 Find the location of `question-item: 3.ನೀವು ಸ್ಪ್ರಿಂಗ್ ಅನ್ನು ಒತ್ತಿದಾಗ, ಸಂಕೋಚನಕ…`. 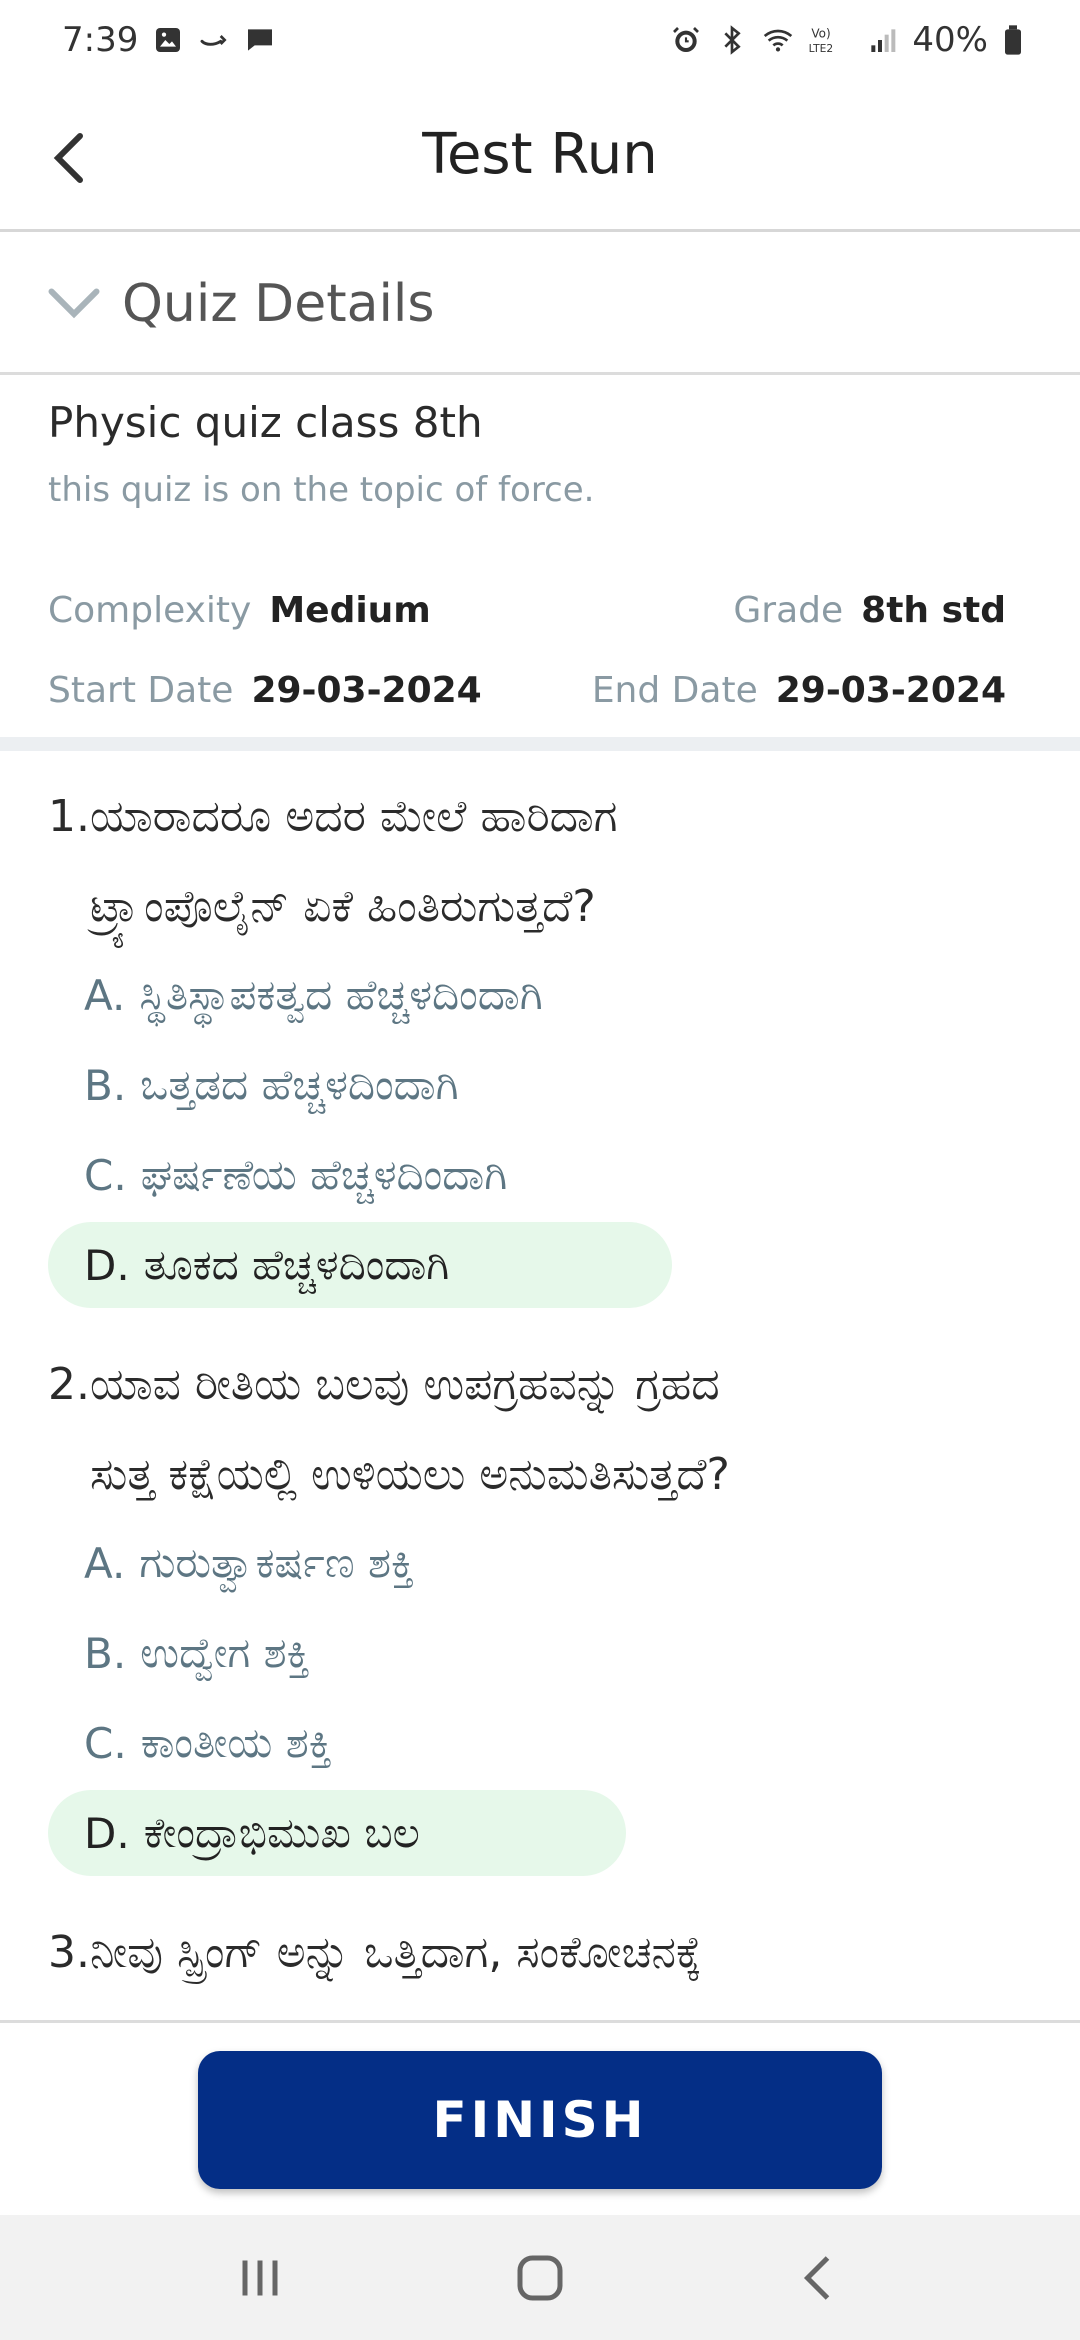

question-item: 3.ನೀವು ಸ್ಪ್ರಿಂಗ್ ಅನ್ನು ಒತ್ತಿದಾಗ, ಸಂಕೋಚನಕ… is located at coordinates (543, 1953).